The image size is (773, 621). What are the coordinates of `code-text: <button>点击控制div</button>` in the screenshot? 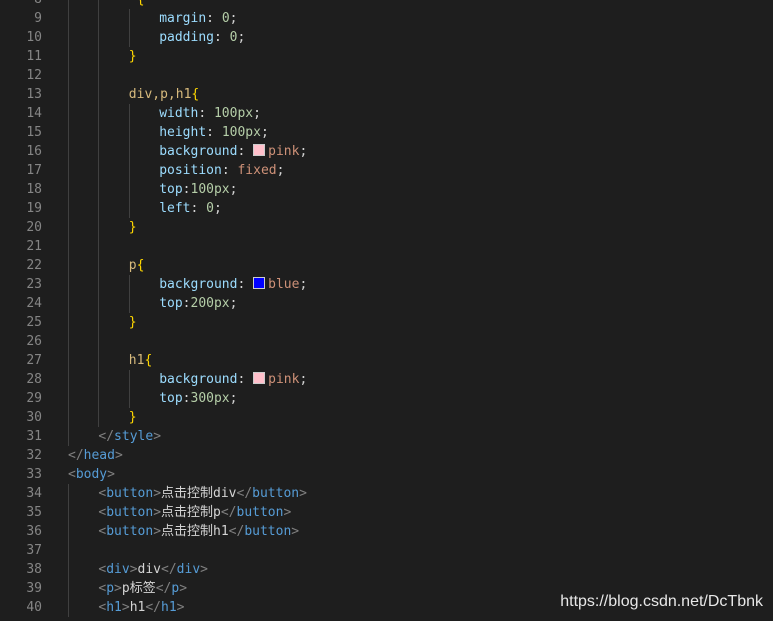 It's located at (202, 493).